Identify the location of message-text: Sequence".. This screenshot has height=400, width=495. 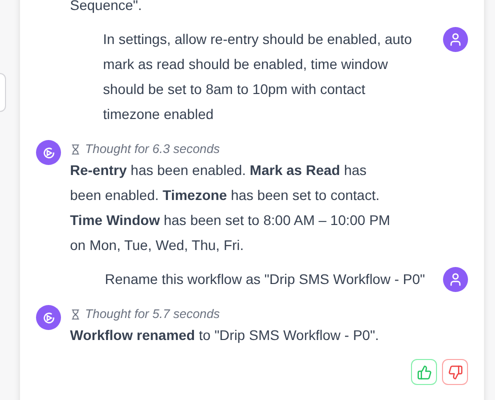
(106, 7).